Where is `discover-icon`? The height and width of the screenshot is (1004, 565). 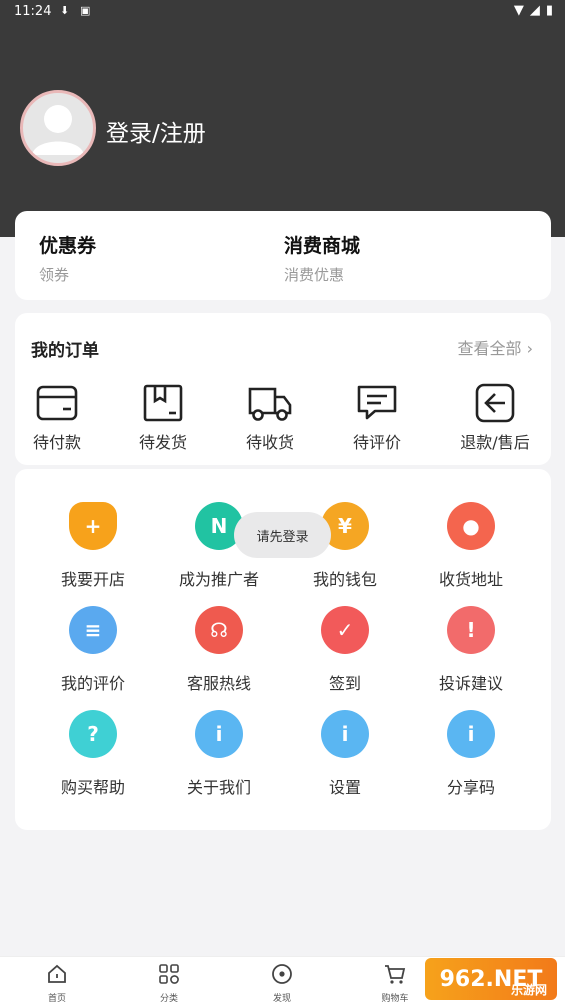 discover-icon is located at coordinates (282, 974).